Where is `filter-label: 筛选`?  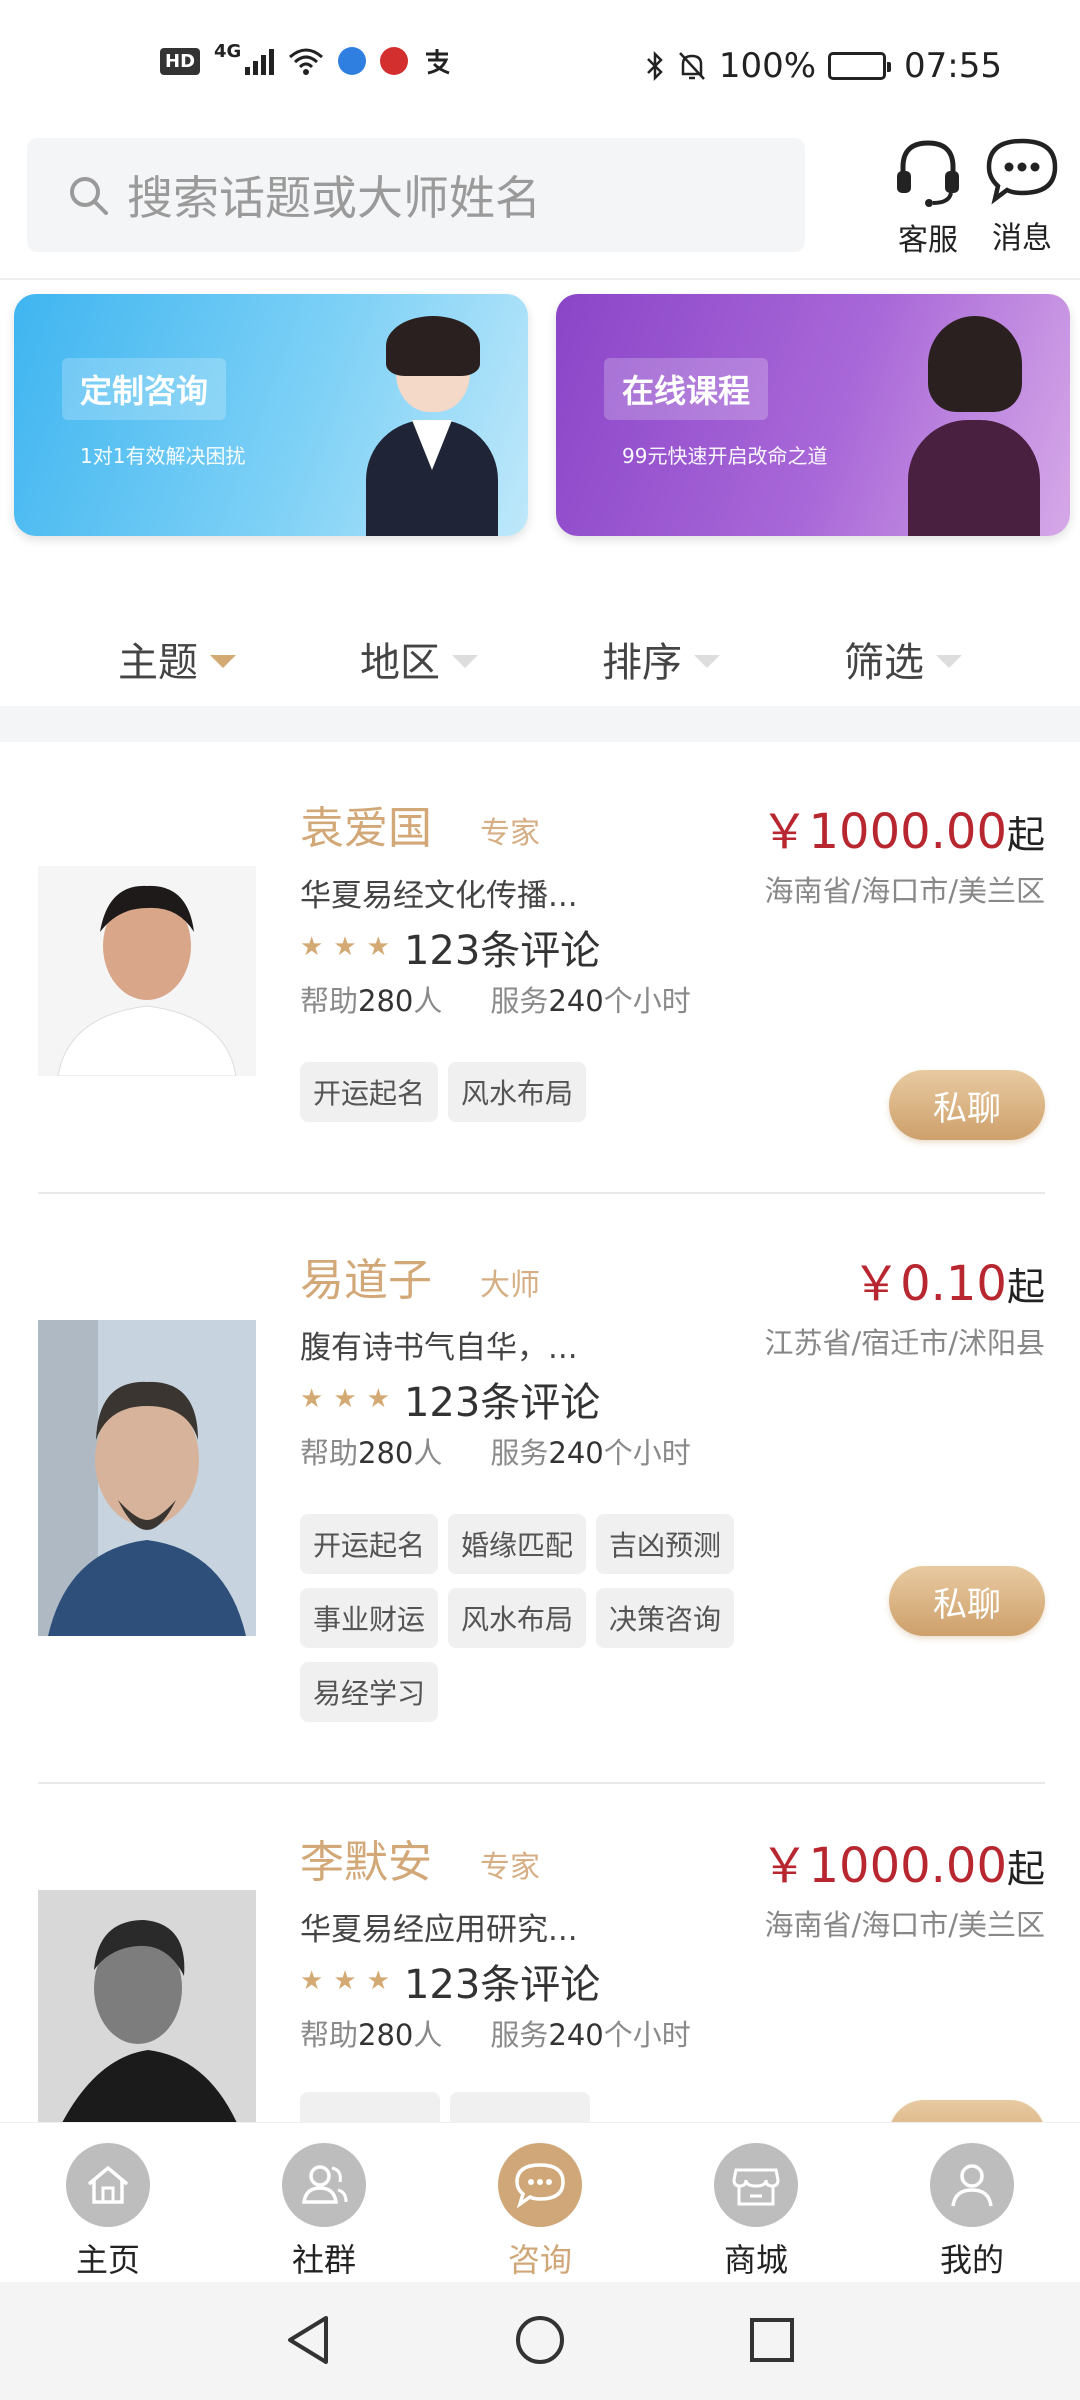
filter-label: 筛选 is located at coordinates (884, 663).